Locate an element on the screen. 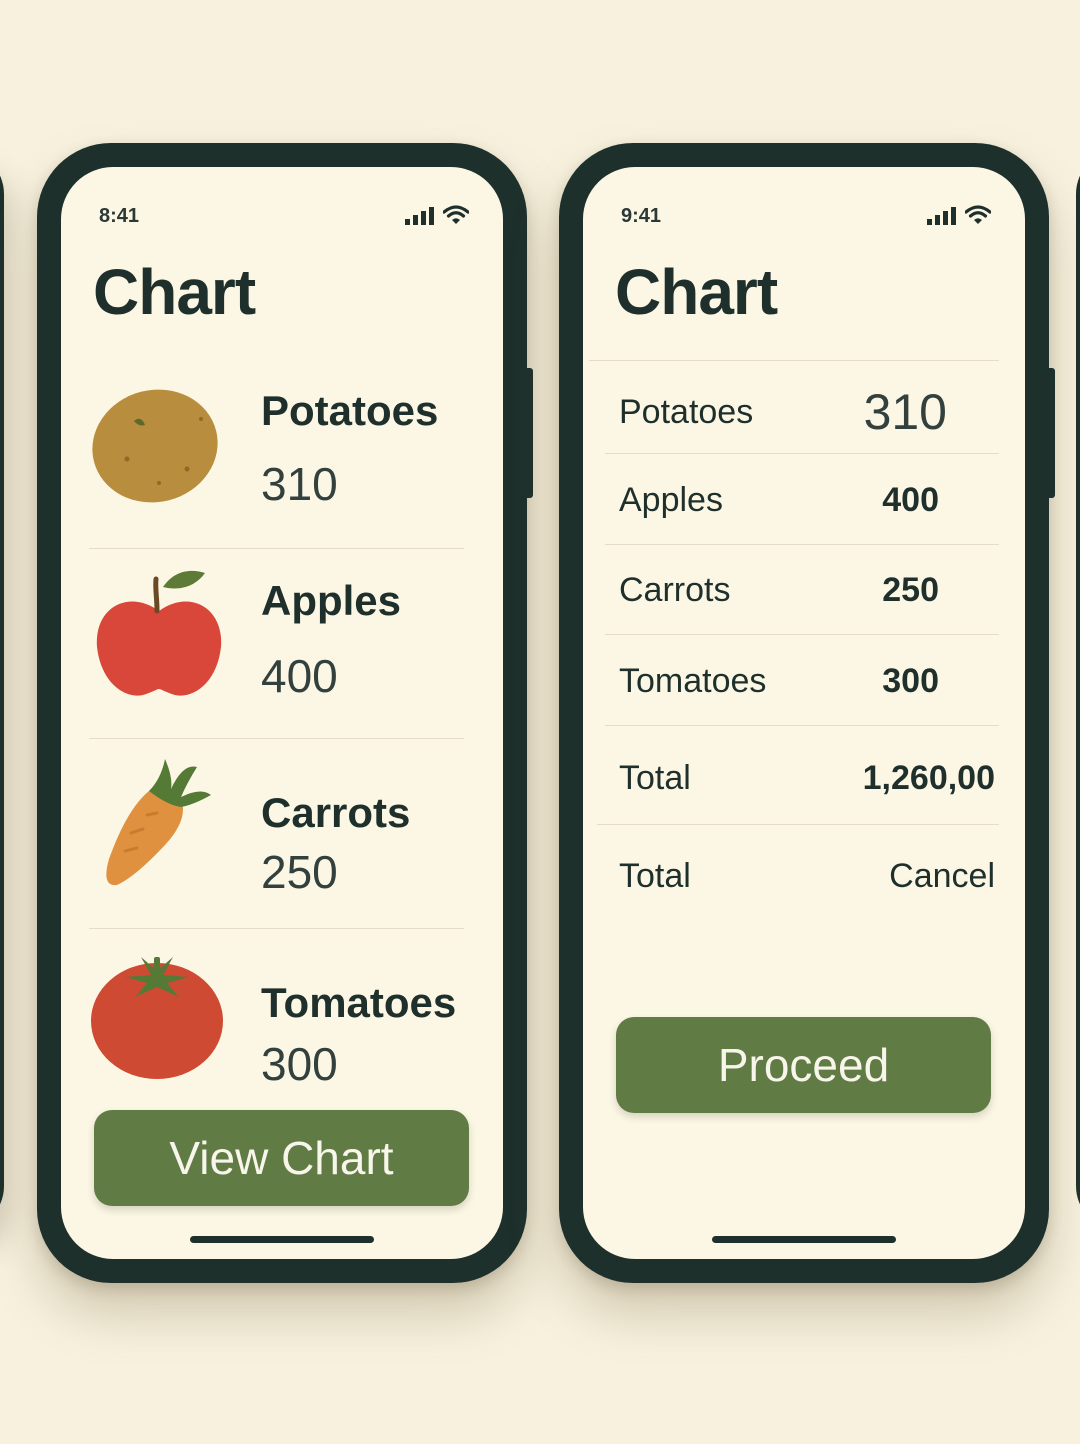 Image resolution: width=1080 pixels, height=1444 pixels. partial-phone-left-edge is located at coordinates (2, 690).